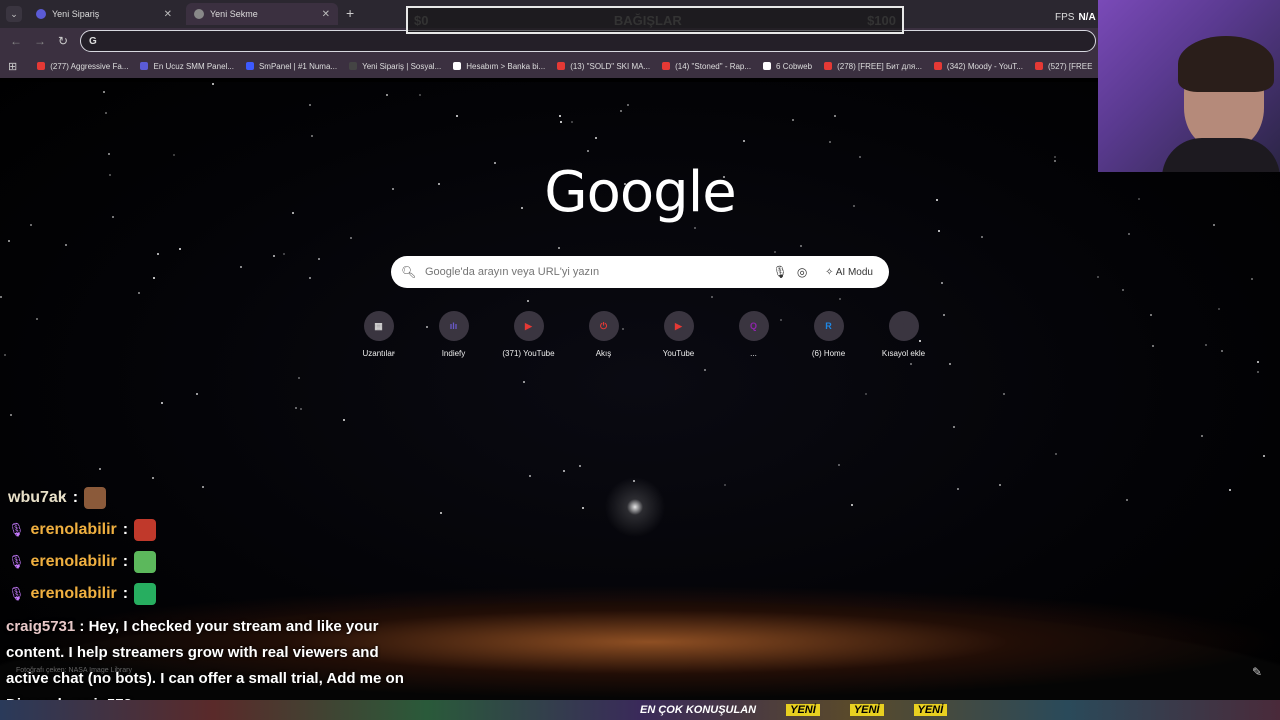 The image size is (1280, 720). I want to click on ticker-badge: YENİ, so click(930, 710).